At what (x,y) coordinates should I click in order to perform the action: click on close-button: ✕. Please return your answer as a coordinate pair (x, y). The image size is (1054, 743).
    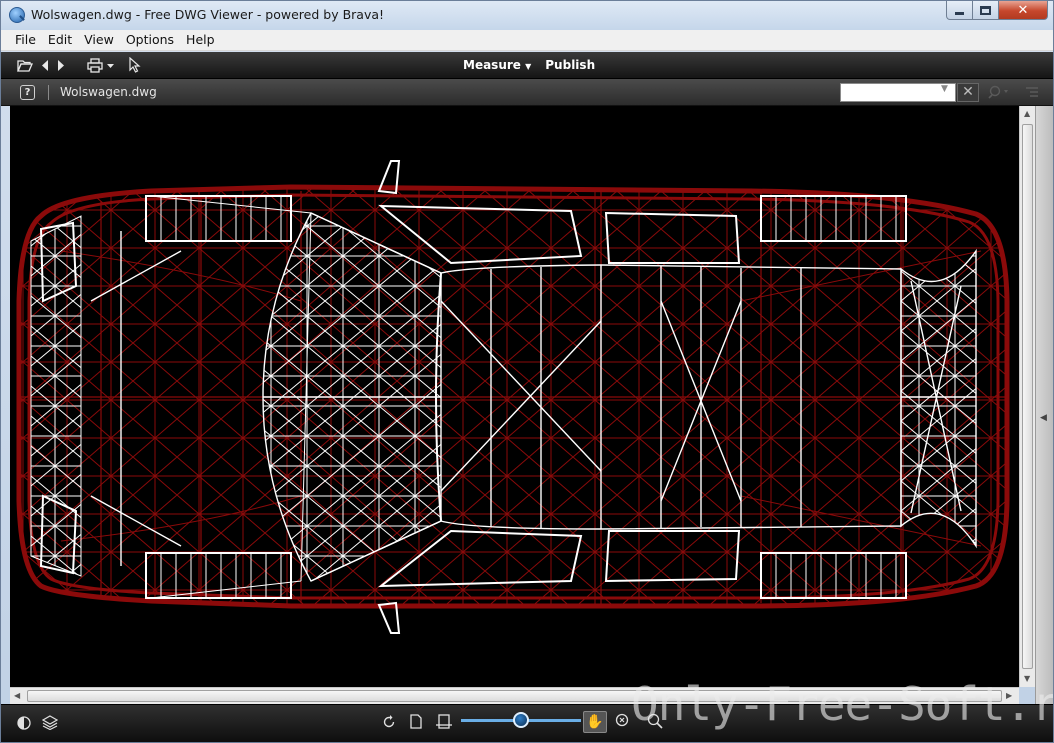
    Looking at the image, I should click on (1023, 10).